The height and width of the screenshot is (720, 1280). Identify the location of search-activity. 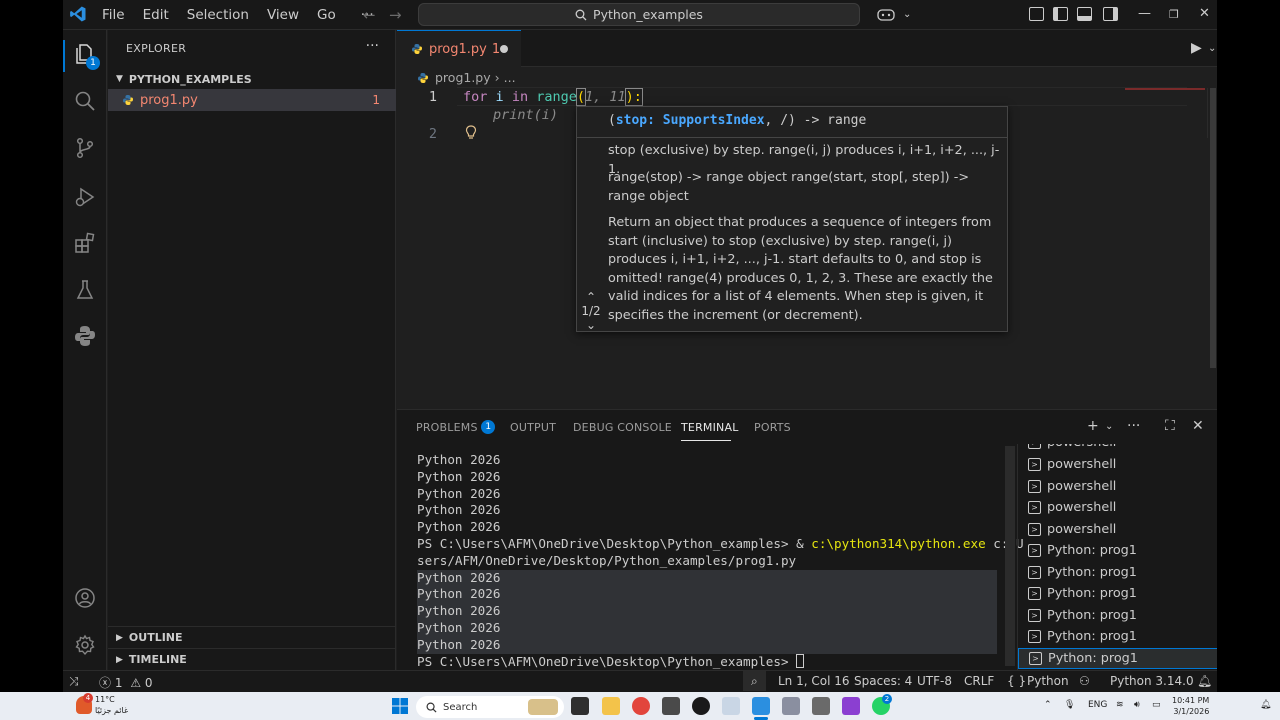
(85, 101).